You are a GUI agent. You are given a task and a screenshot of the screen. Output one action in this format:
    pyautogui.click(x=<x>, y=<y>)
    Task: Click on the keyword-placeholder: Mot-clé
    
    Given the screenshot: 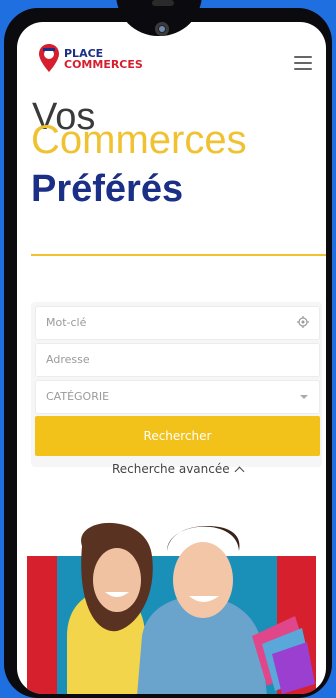 What is the action you would take?
    pyautogui.click(x=66, y=322)
    